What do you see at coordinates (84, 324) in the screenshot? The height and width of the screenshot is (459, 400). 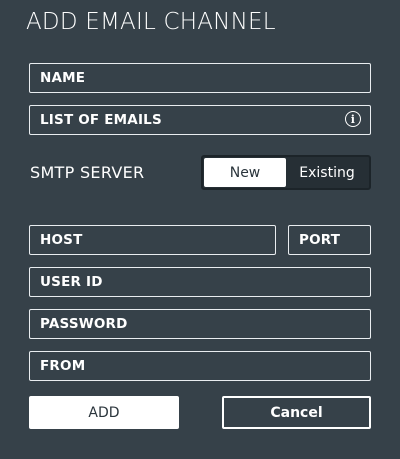 I see `password-field-label: PASSWORD` at bounding box center [84, 324].